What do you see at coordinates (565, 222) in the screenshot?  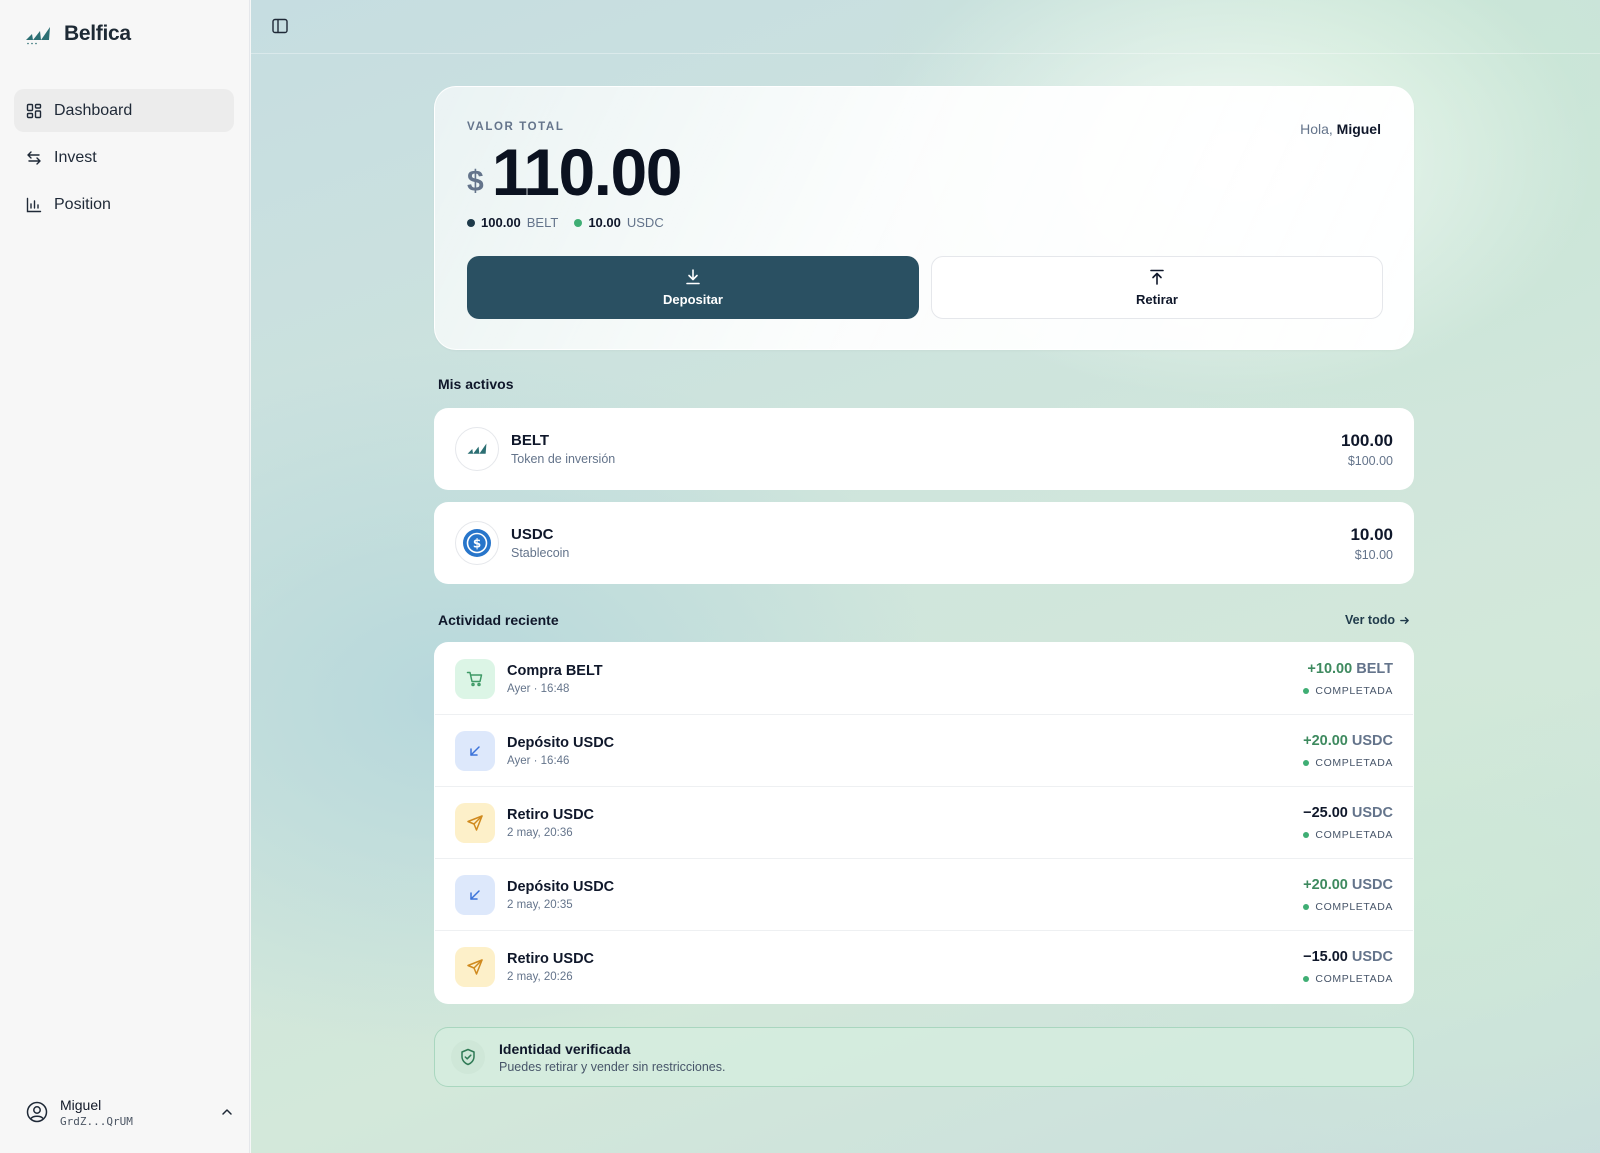 I see `holdings-summary: 100.00 BELT 10.00 USDC` at bounding box center [565, 222].